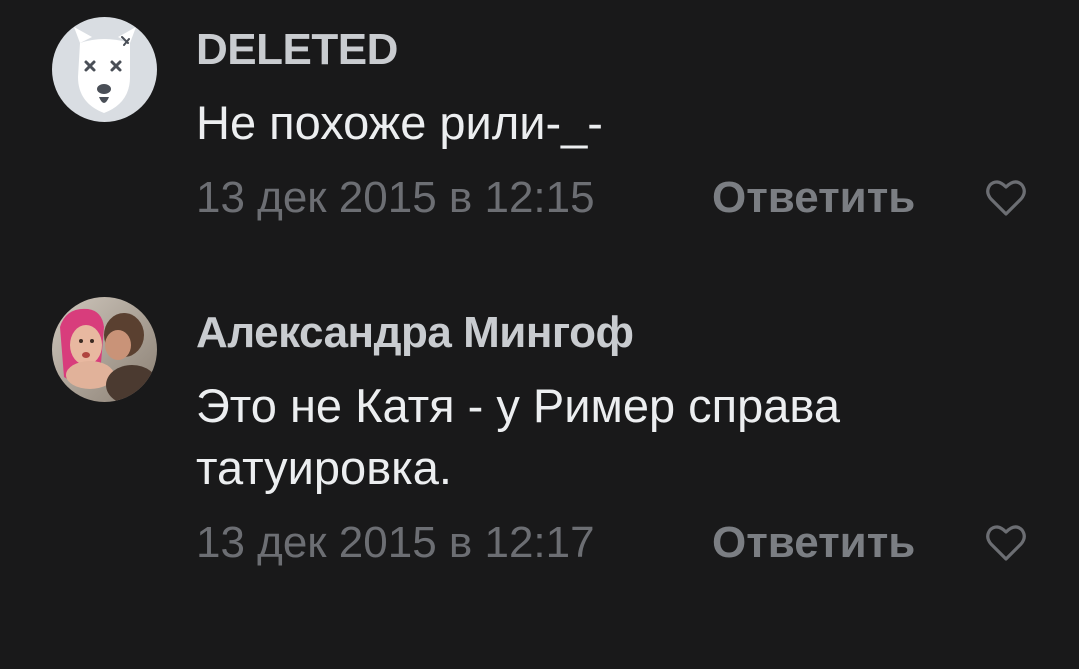  I want to click on comment-text: Не похоже рили-_-, so click(399, 122).